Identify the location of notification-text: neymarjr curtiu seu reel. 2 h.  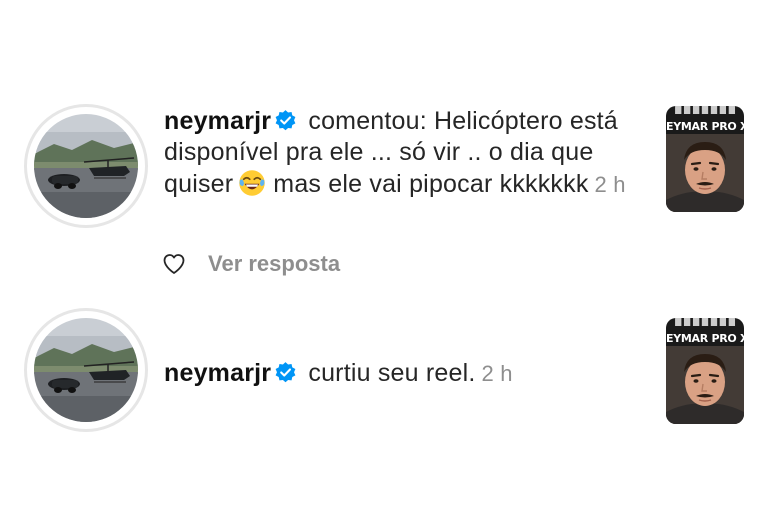
(404, 373).